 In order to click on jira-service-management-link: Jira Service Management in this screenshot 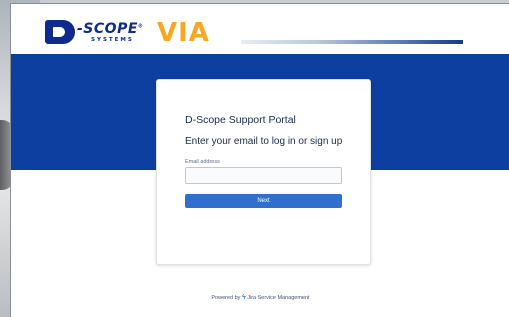, I will do `click(278, 298)`.